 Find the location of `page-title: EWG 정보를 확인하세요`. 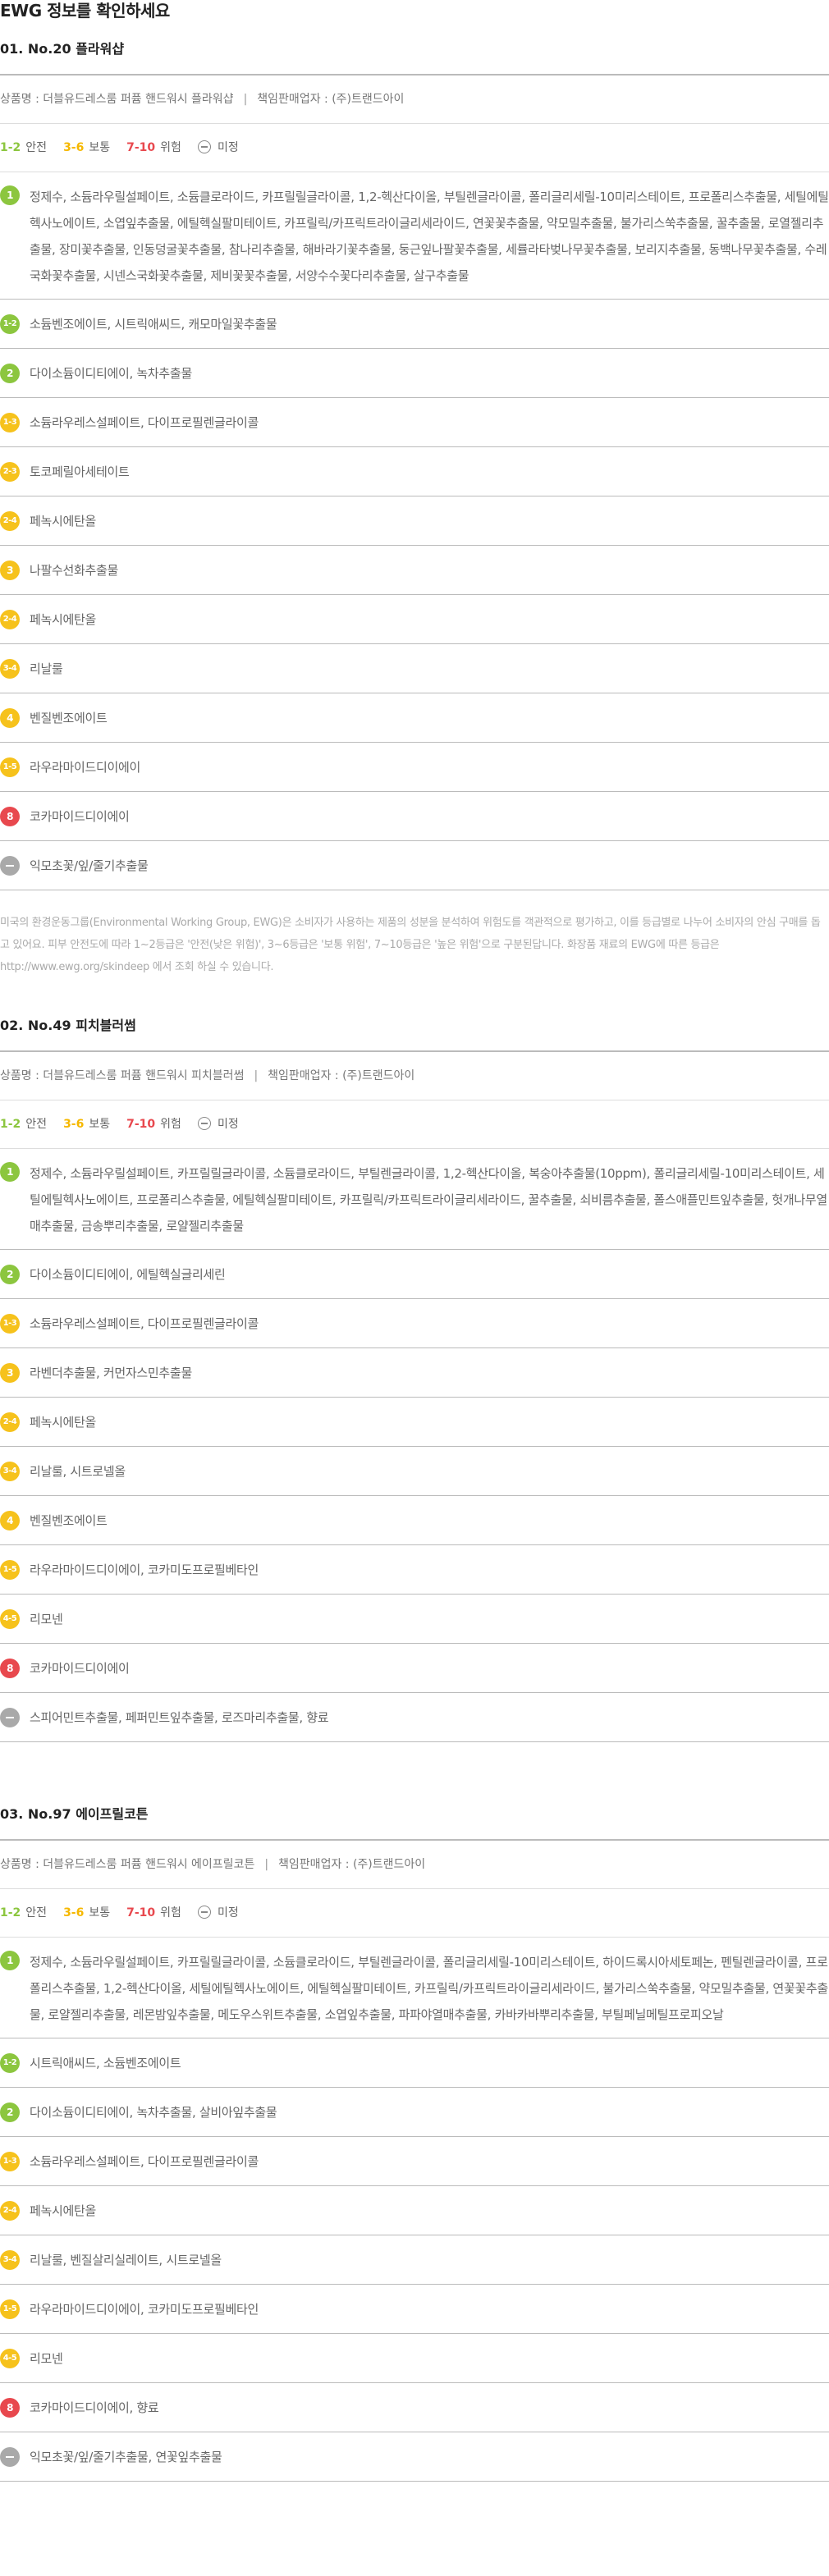

page-title: EWG 정보를 확인하세요 is located at coordinates (85, 11).